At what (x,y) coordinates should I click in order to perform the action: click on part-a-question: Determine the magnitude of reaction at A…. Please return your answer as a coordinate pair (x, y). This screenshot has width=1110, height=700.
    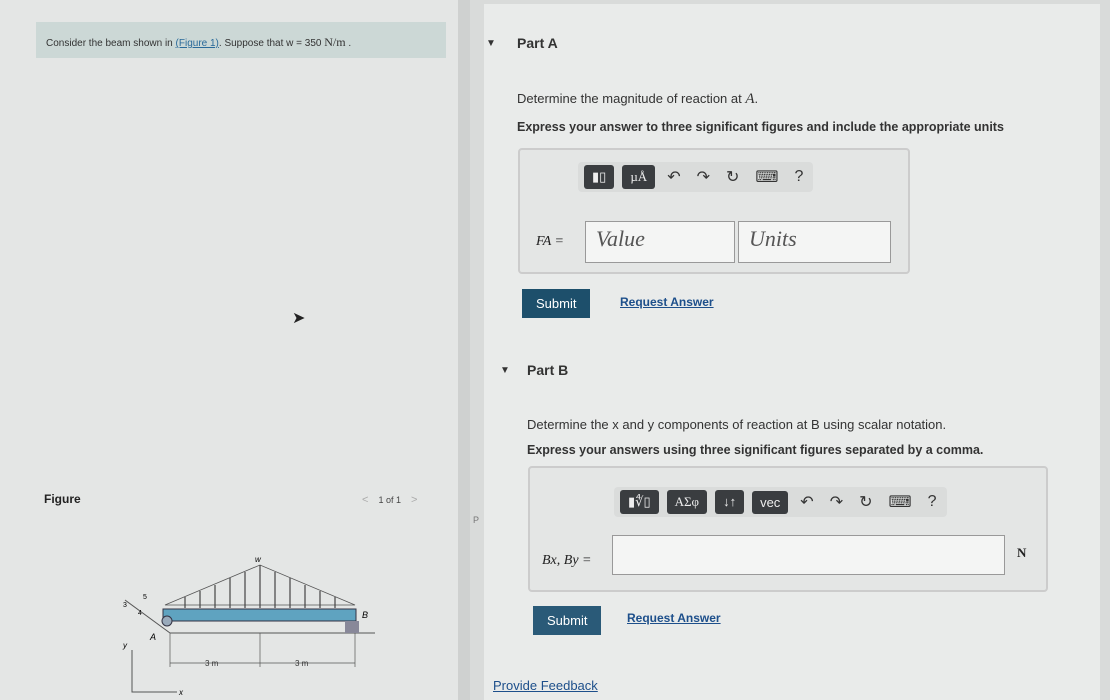
    Looking at the image, I should click on (637, 99).